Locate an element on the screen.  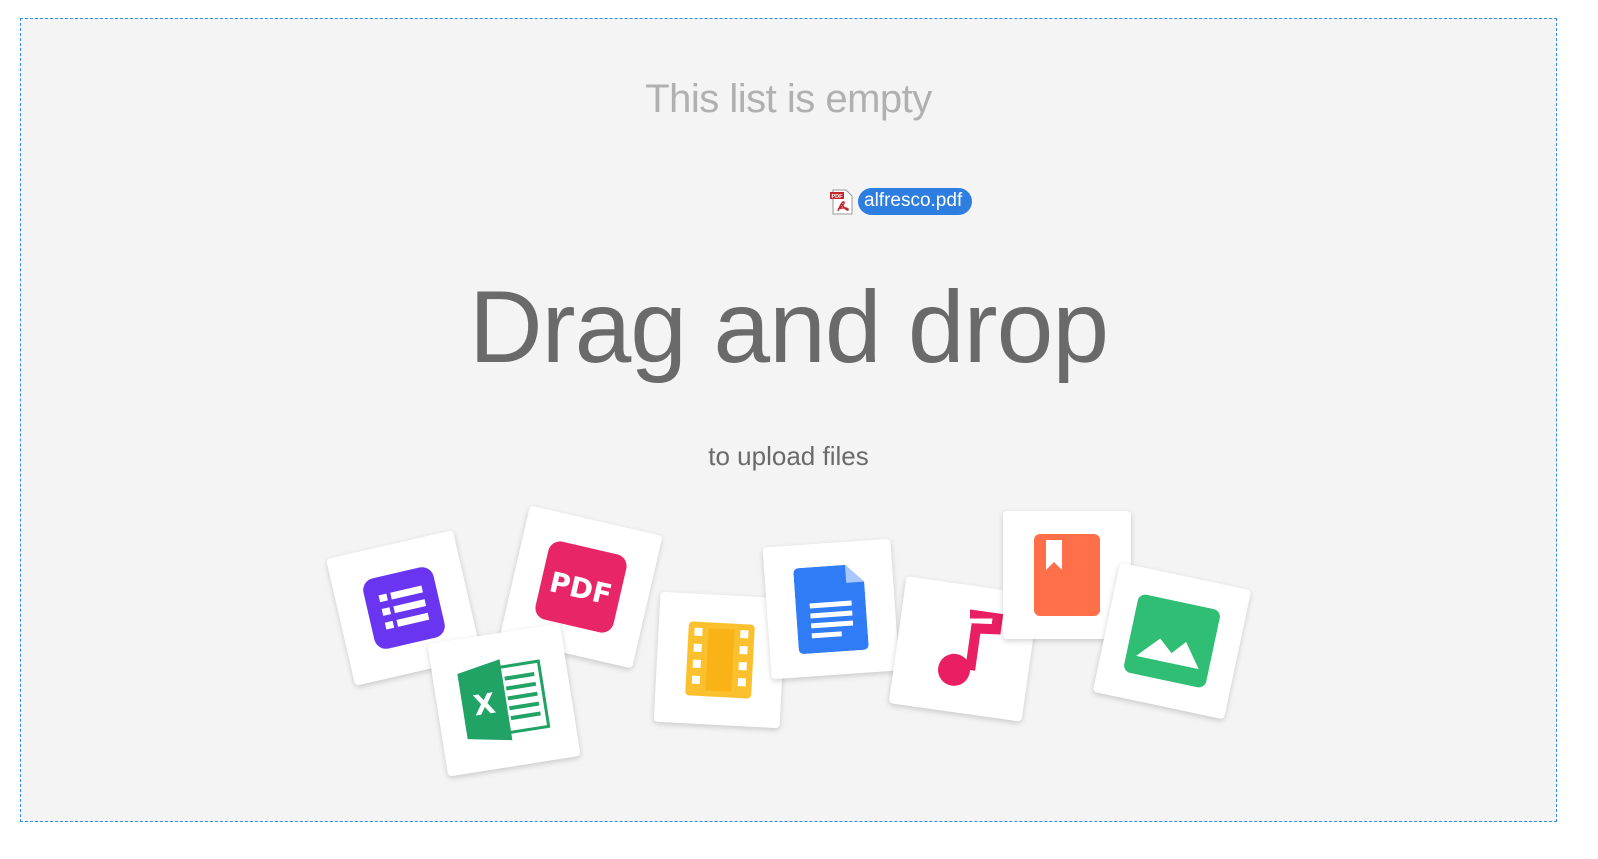
image-picture-icon is located at coordinates (1172, 641).